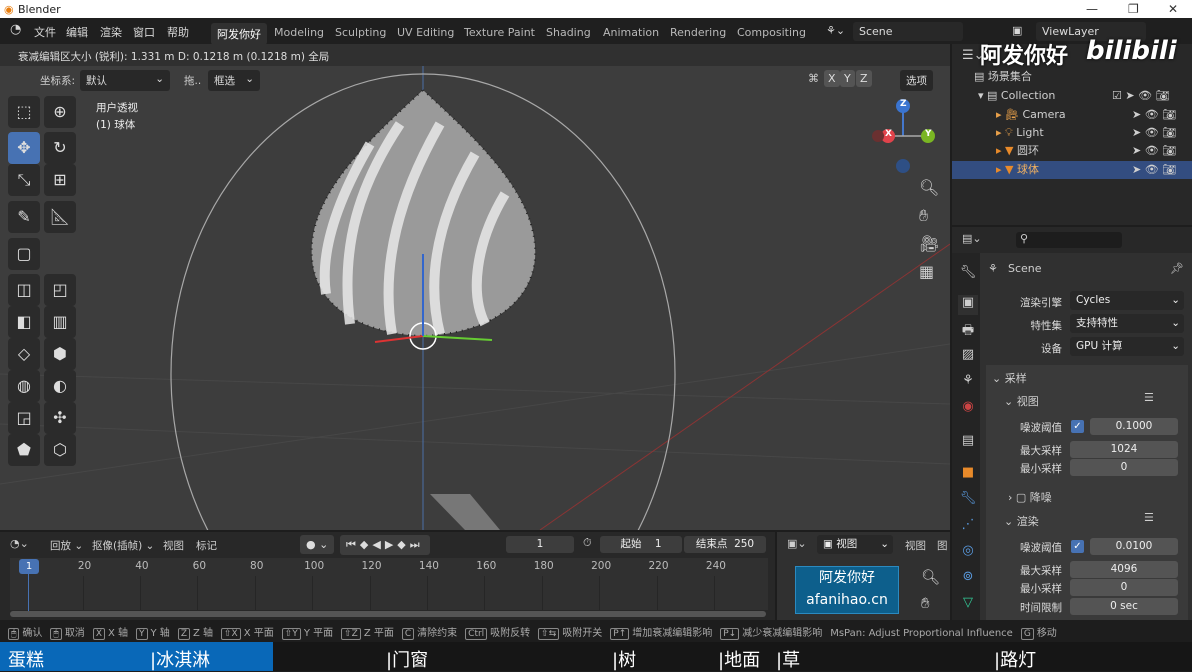 The width and height of the screenshot is (1192, 672). What do you see at coordinates (1124, 449) in the screenshot?
I see `viewport-max-samples-input: 1024` at bounding box center [1124, 449].